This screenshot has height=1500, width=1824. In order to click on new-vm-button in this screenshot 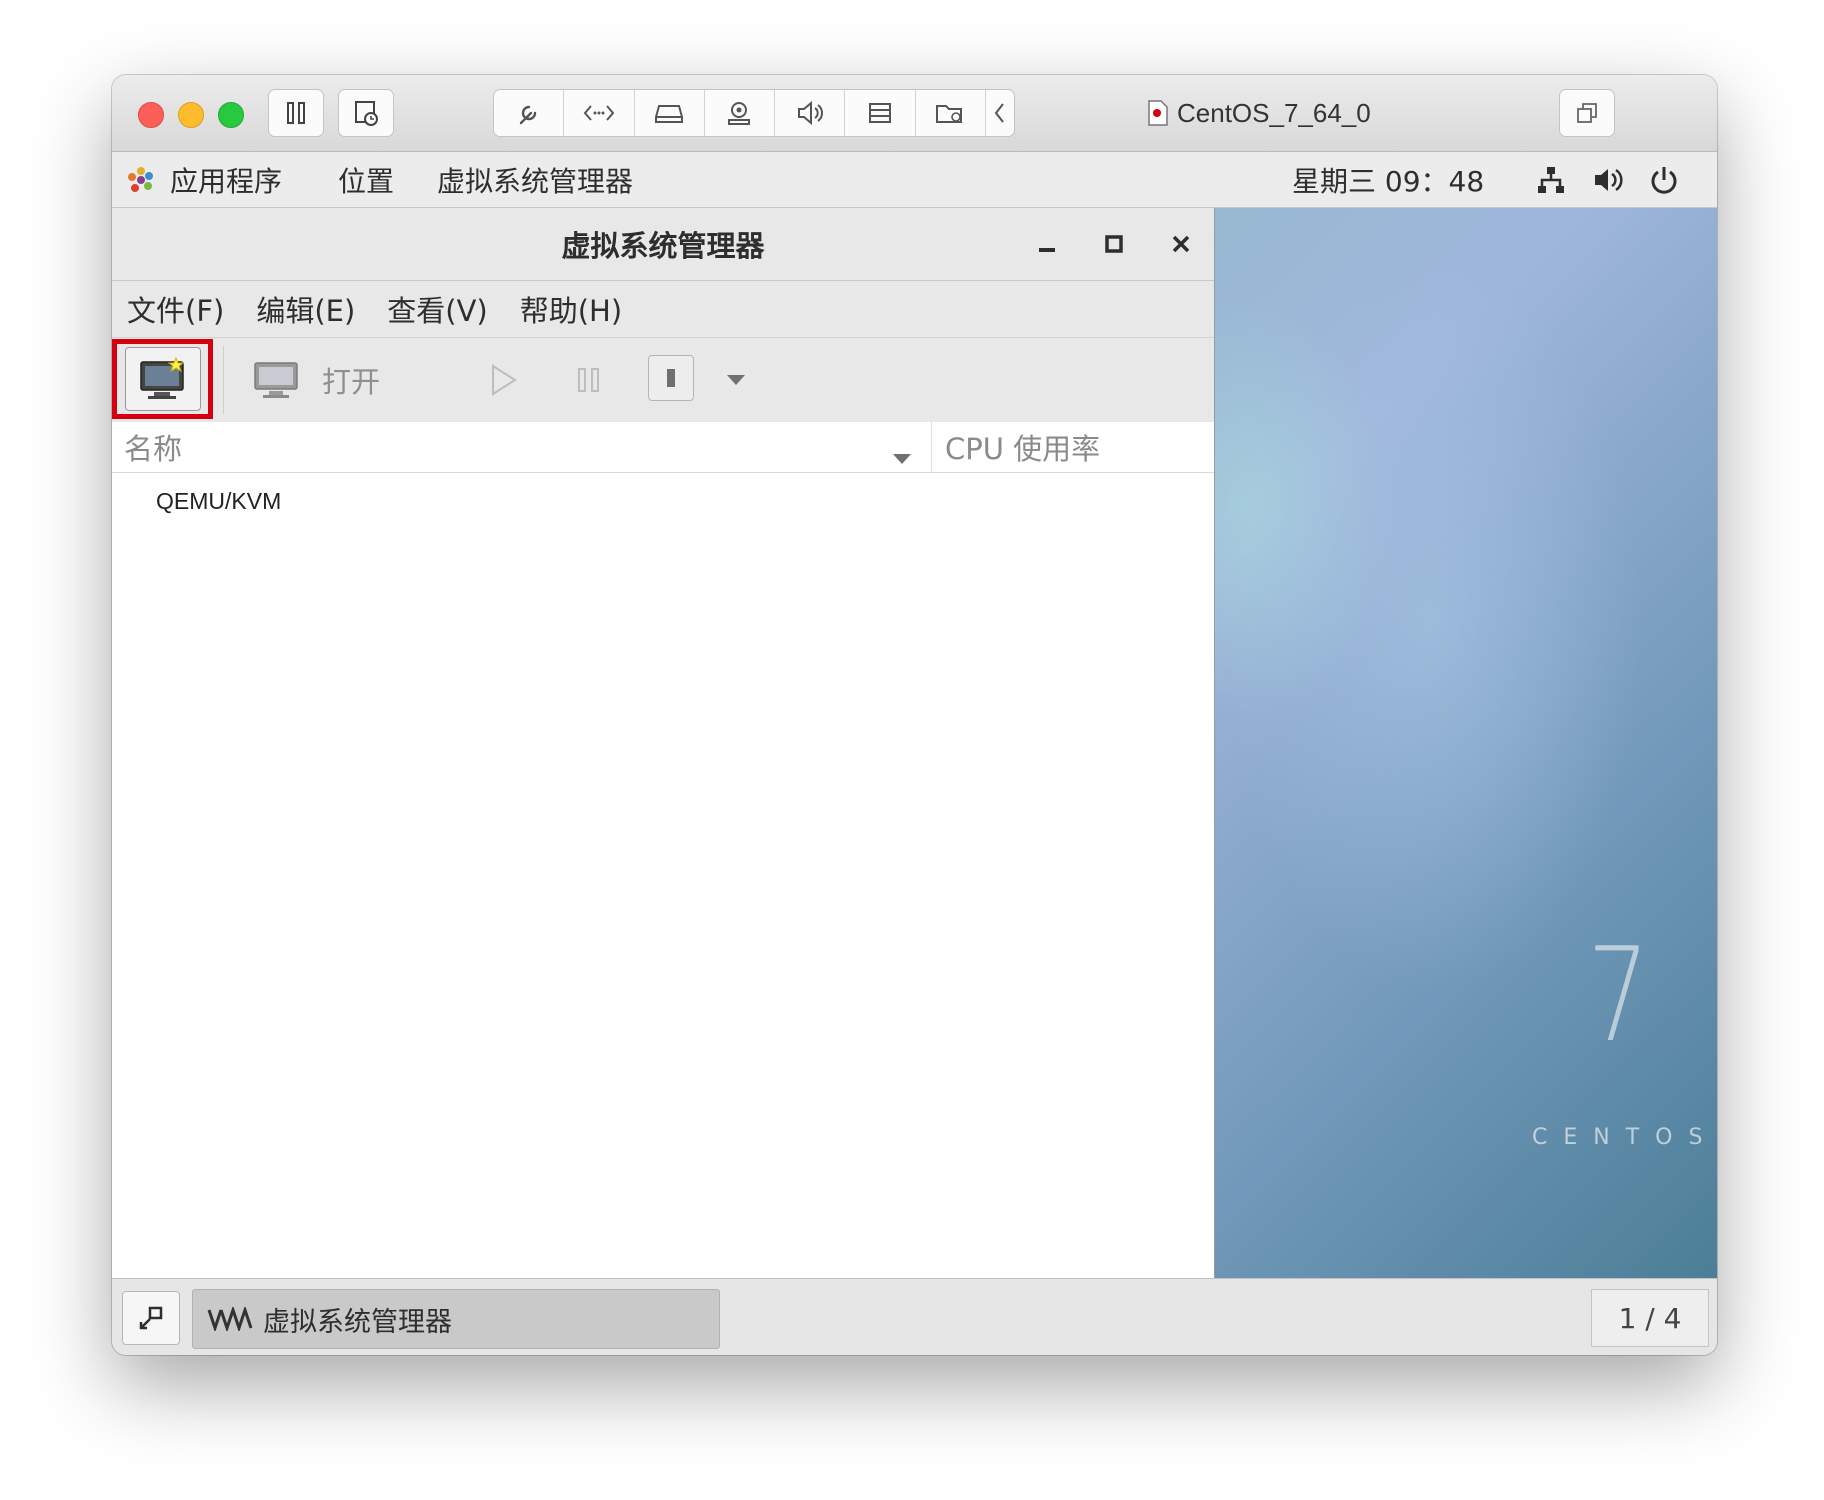, I will do `click(162, 379)`.